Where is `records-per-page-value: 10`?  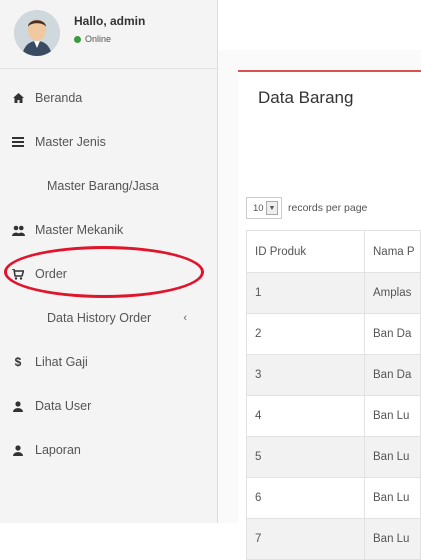
records-per-page-value: 10 is located at coordinates (258, 208).